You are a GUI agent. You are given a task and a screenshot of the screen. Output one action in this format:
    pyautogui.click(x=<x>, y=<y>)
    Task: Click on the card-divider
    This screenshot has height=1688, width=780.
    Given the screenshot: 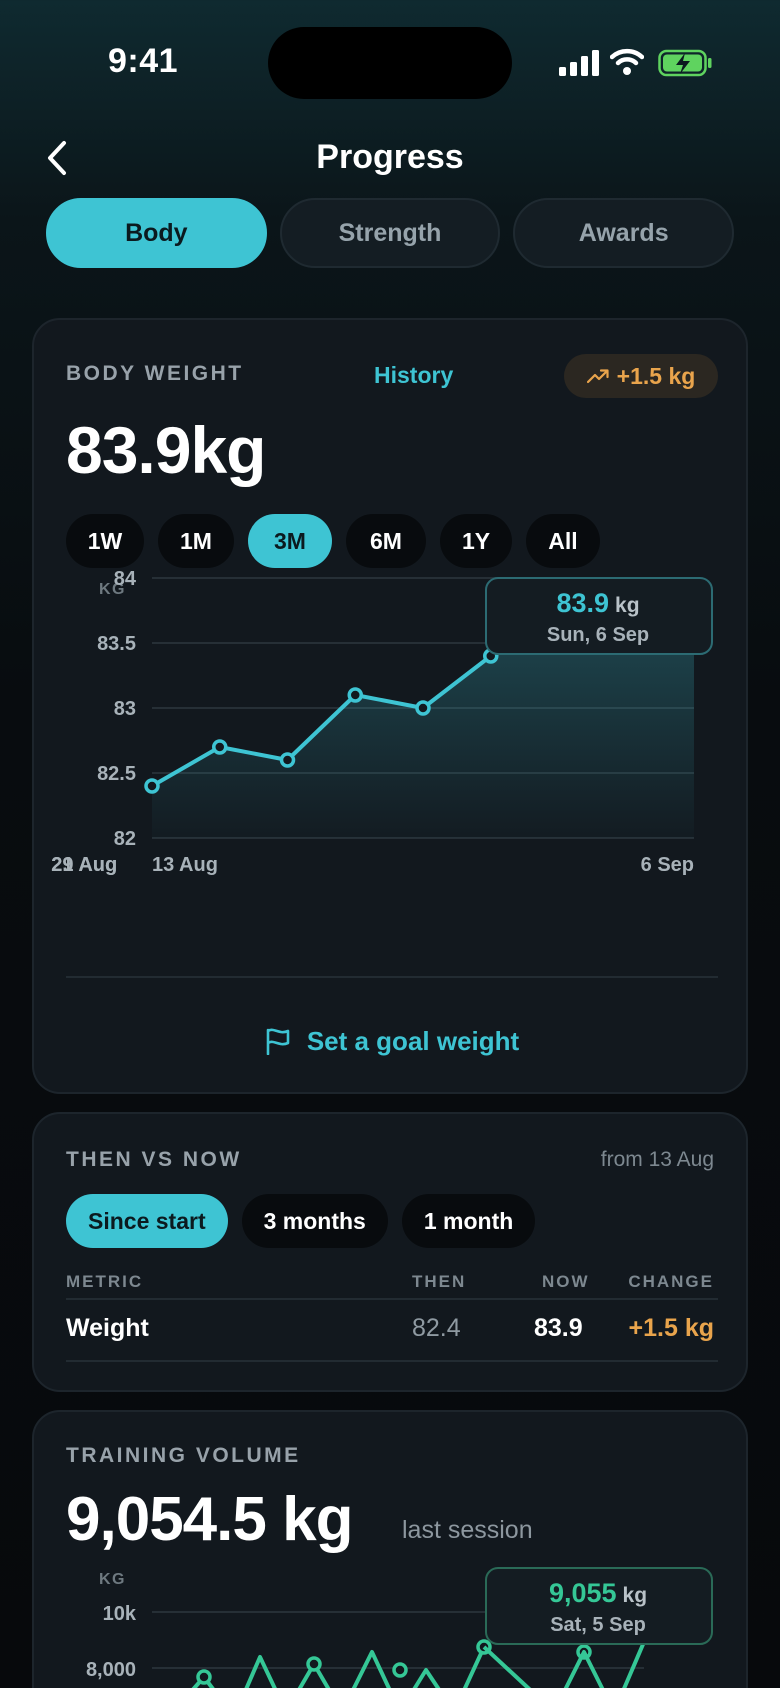 What is the action you would take?
    pyautogui.click(x=392, y=977)
    